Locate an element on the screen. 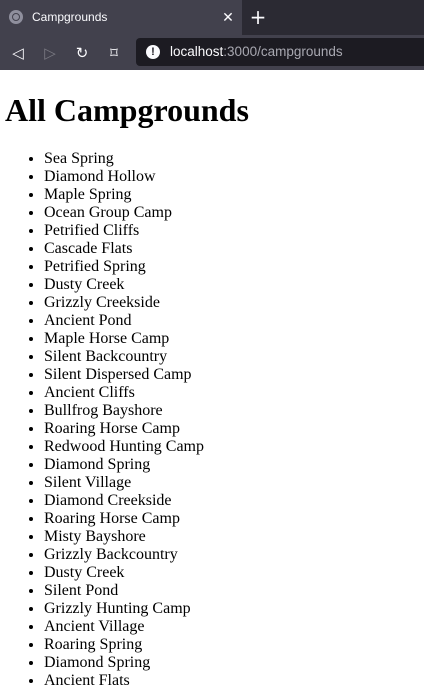 Image resolution: width=424 pixels, height=692 pixels. url-bar: ! localhost:3000/campgrounds is located at coordinates (280, 52).